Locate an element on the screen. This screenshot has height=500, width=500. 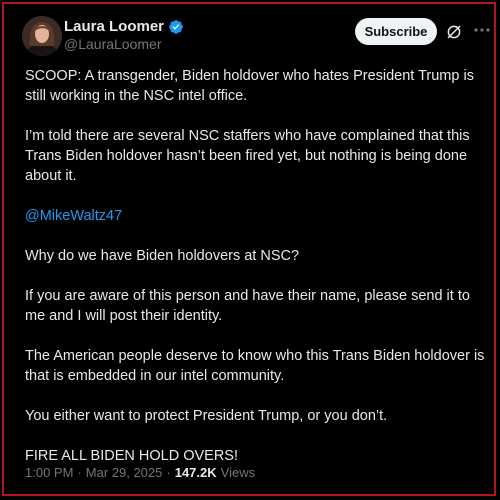
tweet-meta: 1:00 PM · Mar 29, 2025 · 147.2K Views is located at coordinates (140, 472).